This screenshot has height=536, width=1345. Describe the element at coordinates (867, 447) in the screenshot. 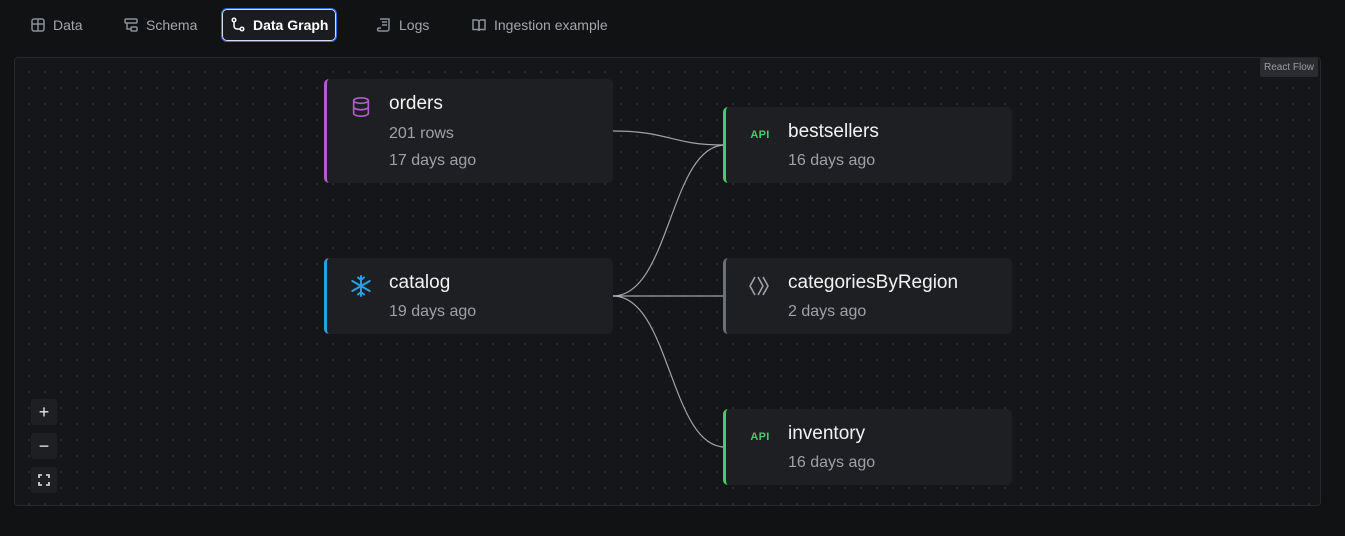

I see `node-inventory: API inventory 16 days ago` at that location.